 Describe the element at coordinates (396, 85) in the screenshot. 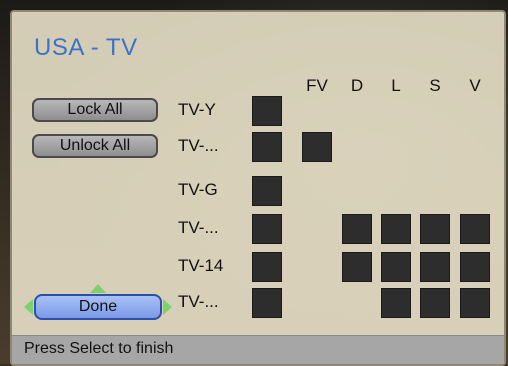

I see `column-header-l: L` at that location.